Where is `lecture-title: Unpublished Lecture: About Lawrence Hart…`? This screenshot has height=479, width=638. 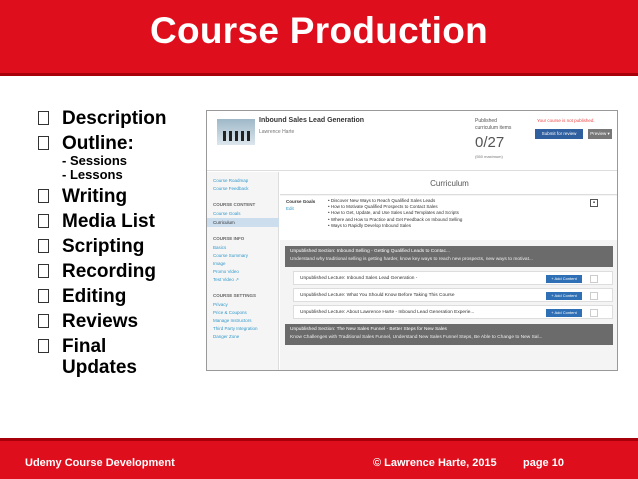 lecture-title: Unpublished Lecture: About Lawrence Hart… is located at coordinates (387, 312).